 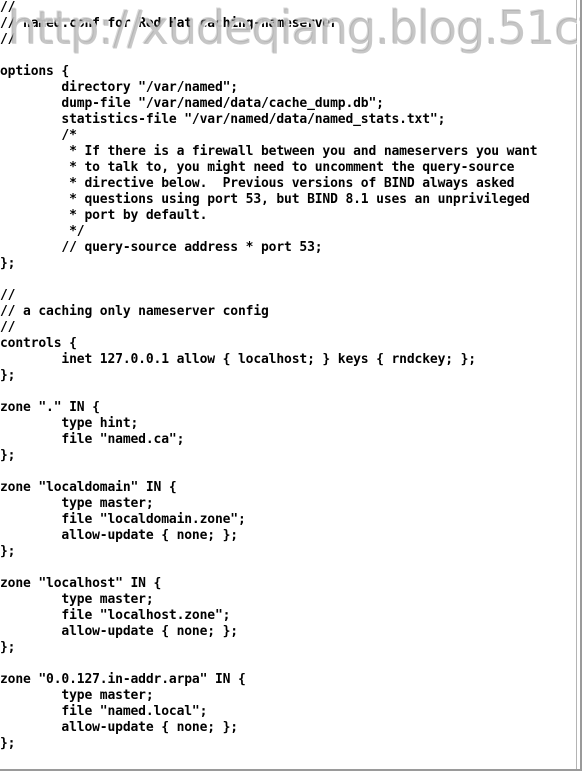 What do you see at coordinates (92, 439) in the screenshot?
I see `code-line: file "named.ca";` at bounding box center [92, 439].